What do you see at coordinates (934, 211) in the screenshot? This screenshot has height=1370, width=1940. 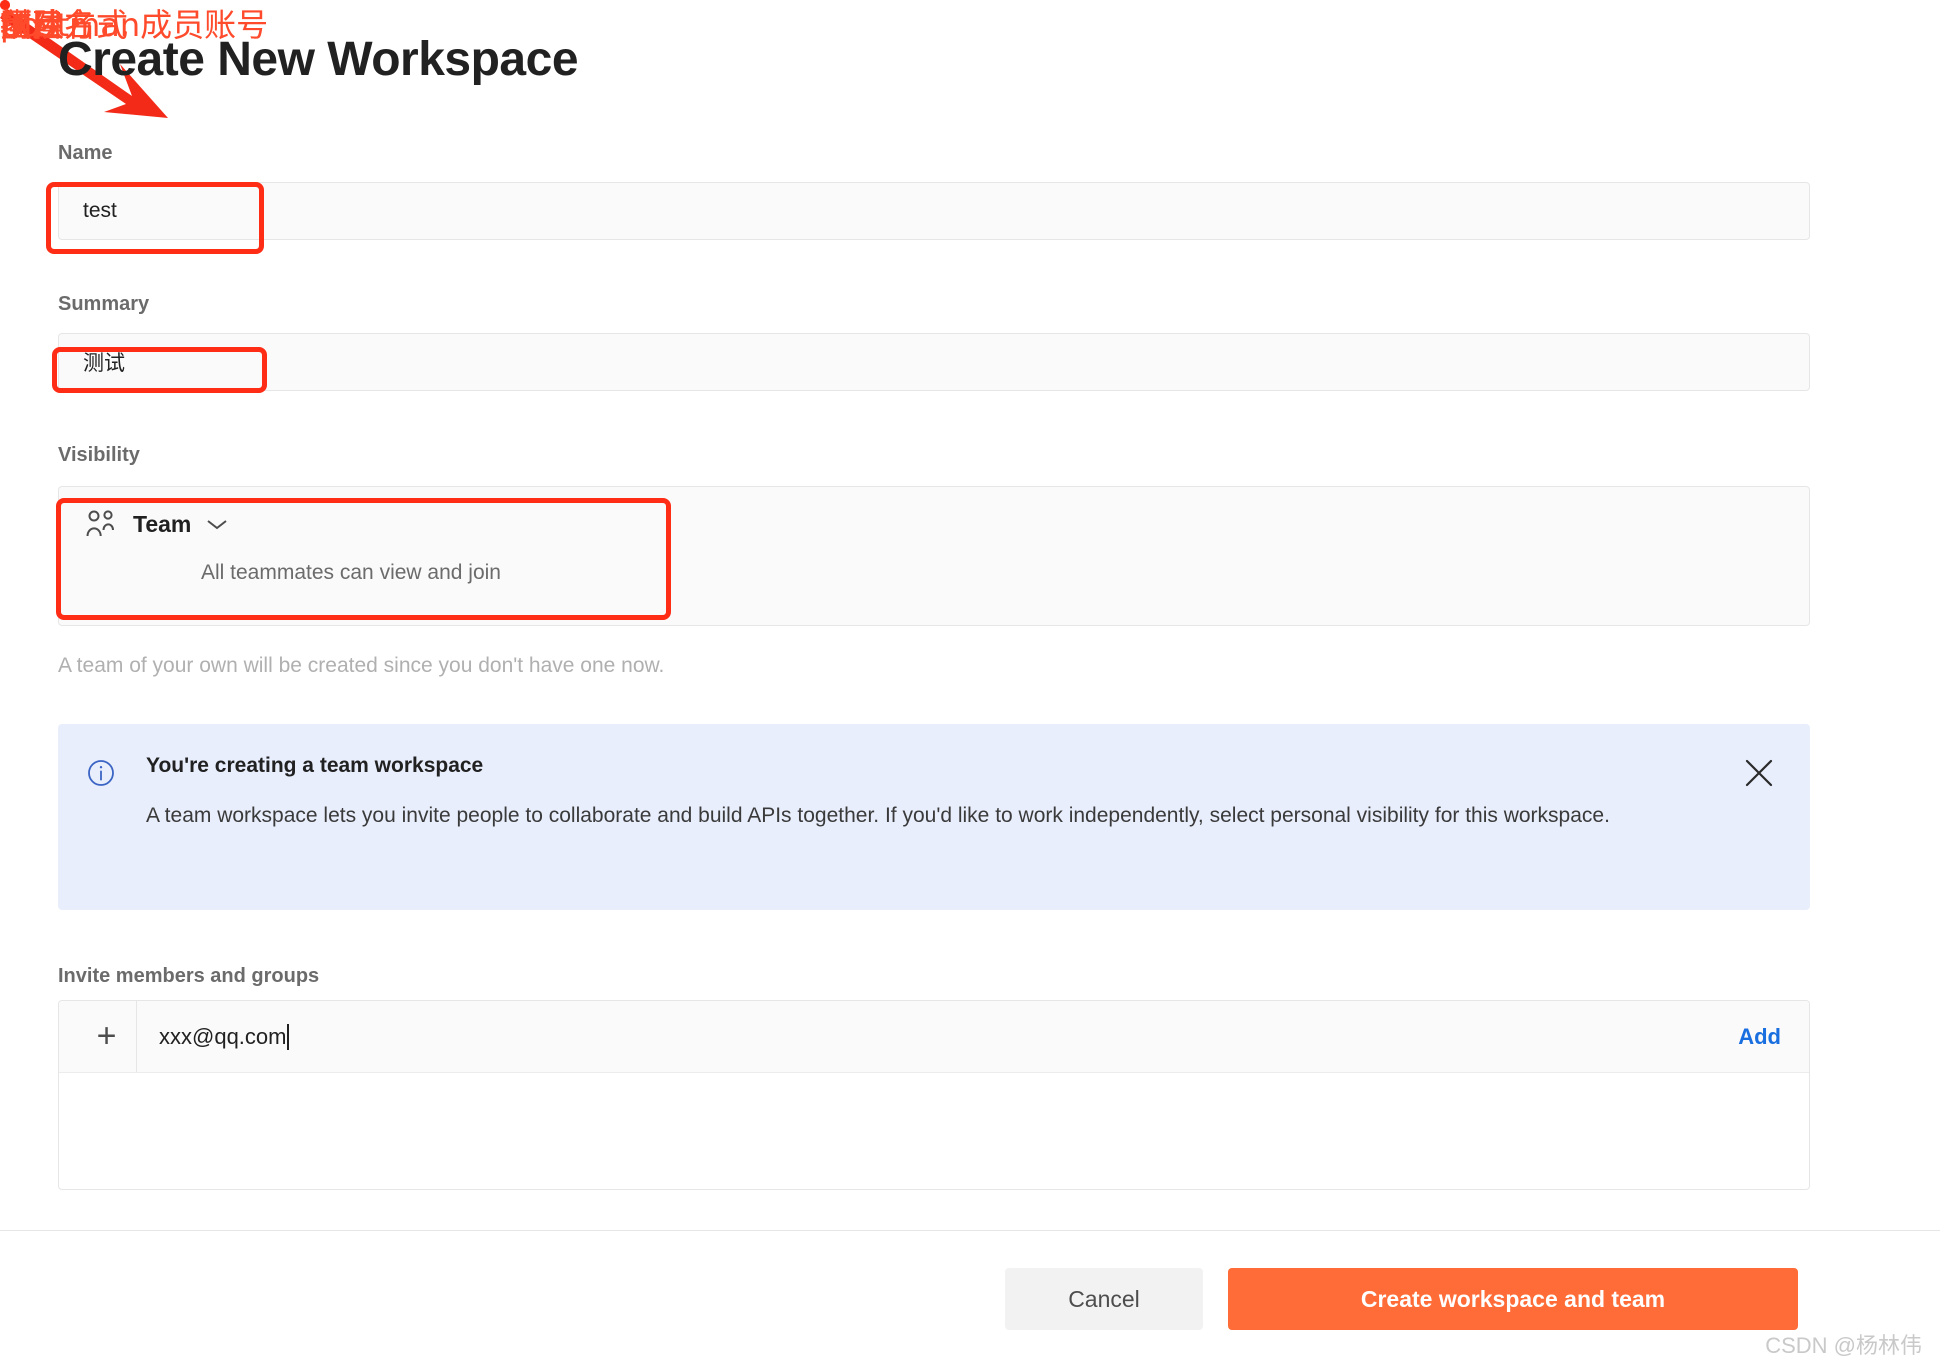 I see `name-input: test` at bounding box center [934, 211].